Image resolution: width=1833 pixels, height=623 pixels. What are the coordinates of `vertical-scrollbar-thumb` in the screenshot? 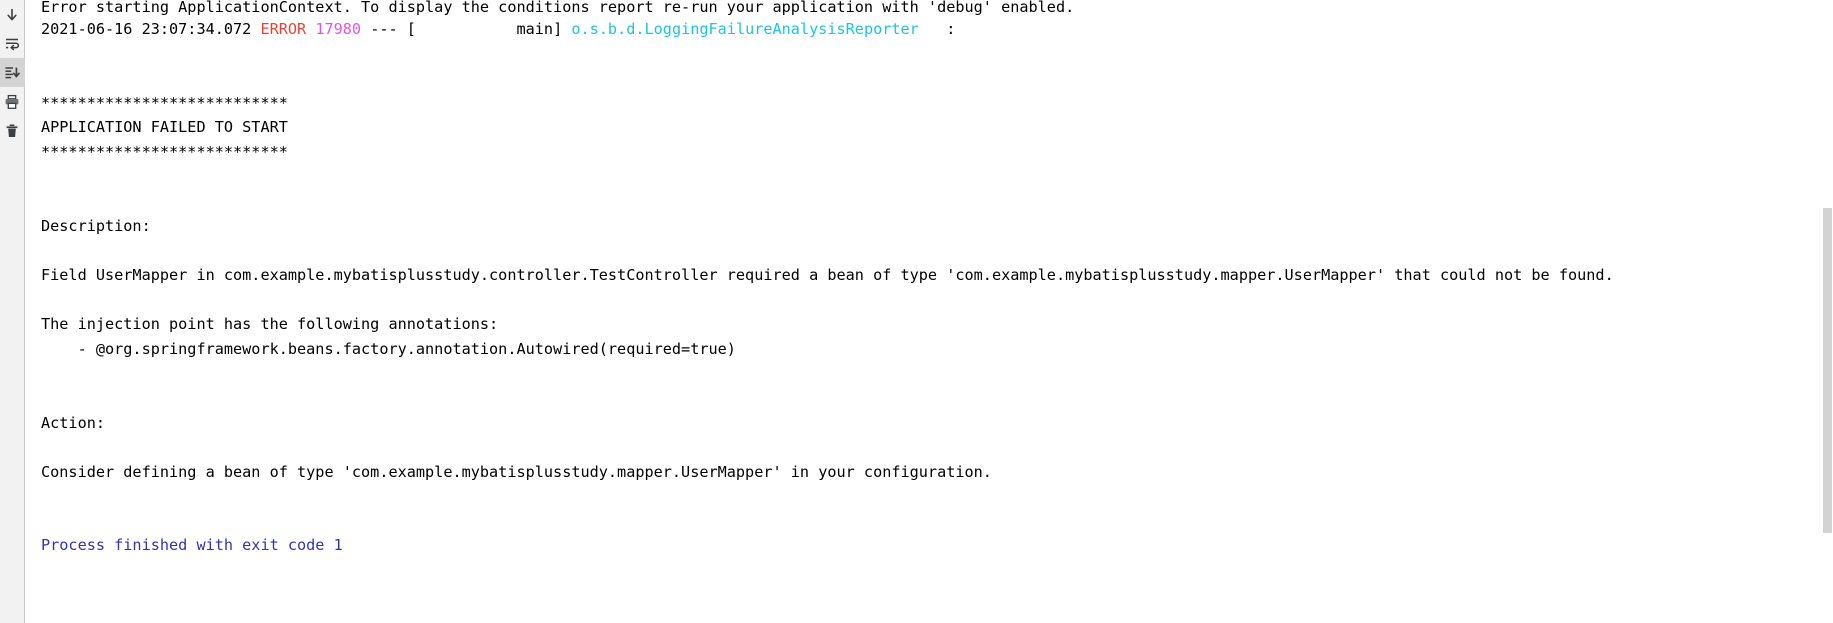 It's located at (1827, 370).